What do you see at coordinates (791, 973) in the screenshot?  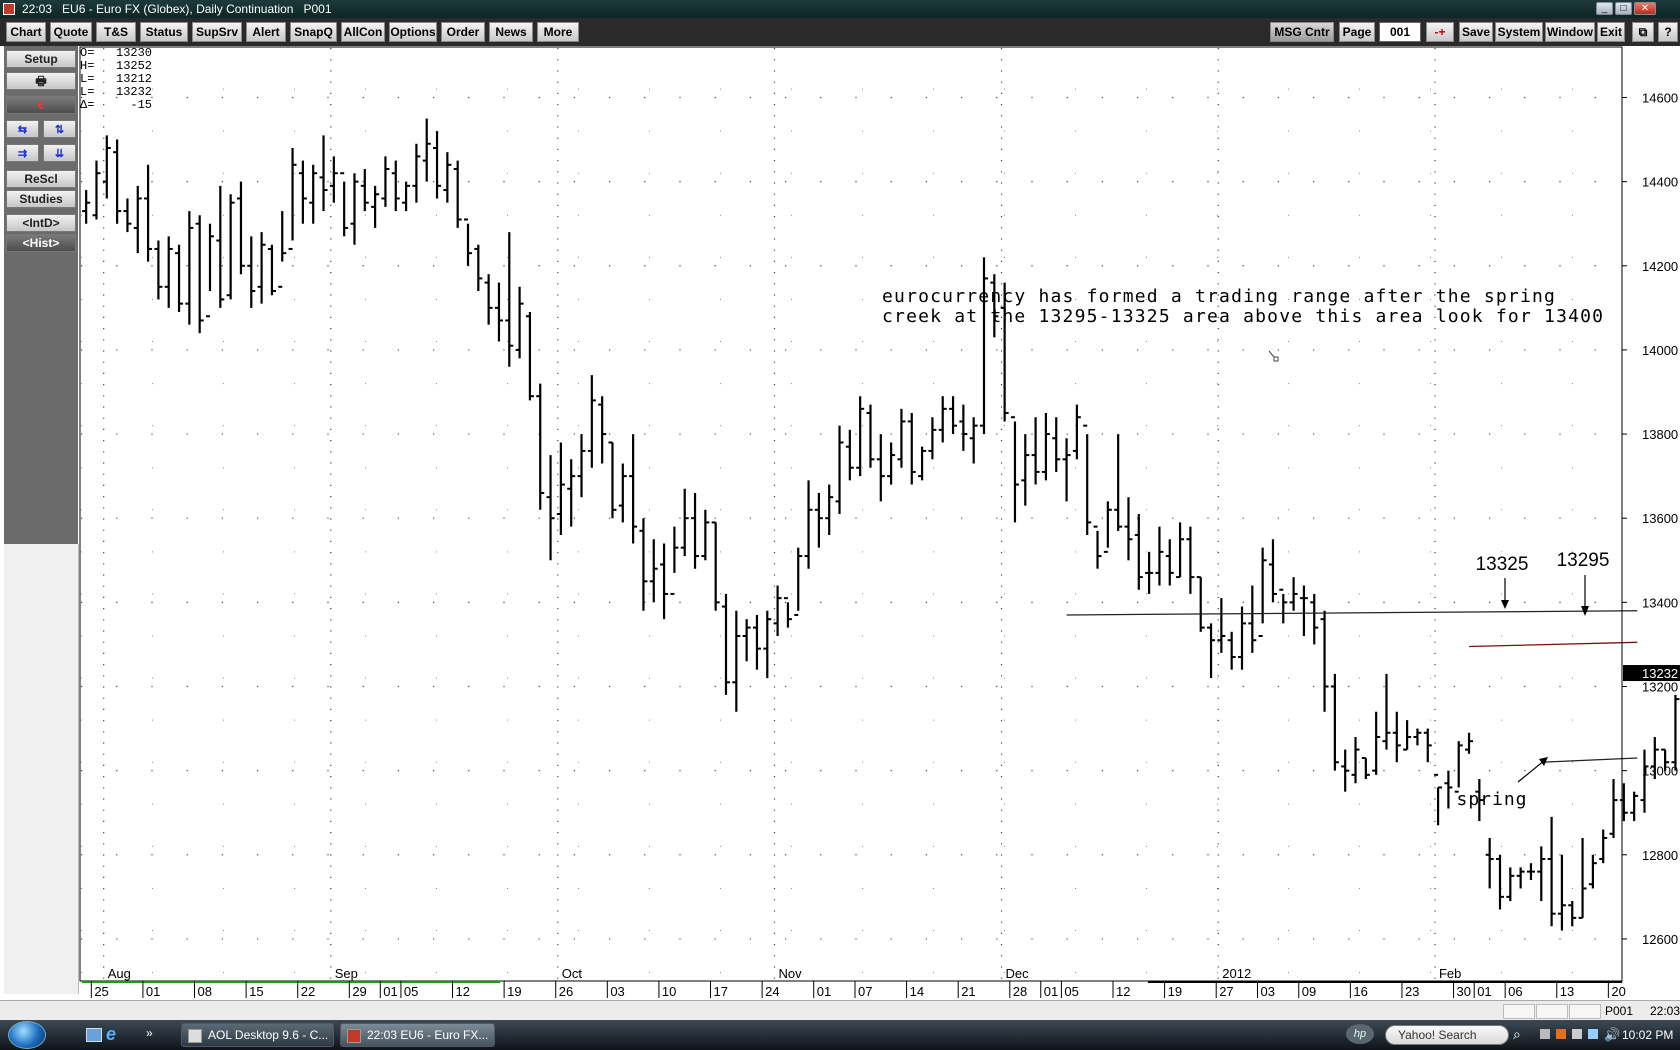 I see `month-label: Nov` at bounding box center [791, 973].